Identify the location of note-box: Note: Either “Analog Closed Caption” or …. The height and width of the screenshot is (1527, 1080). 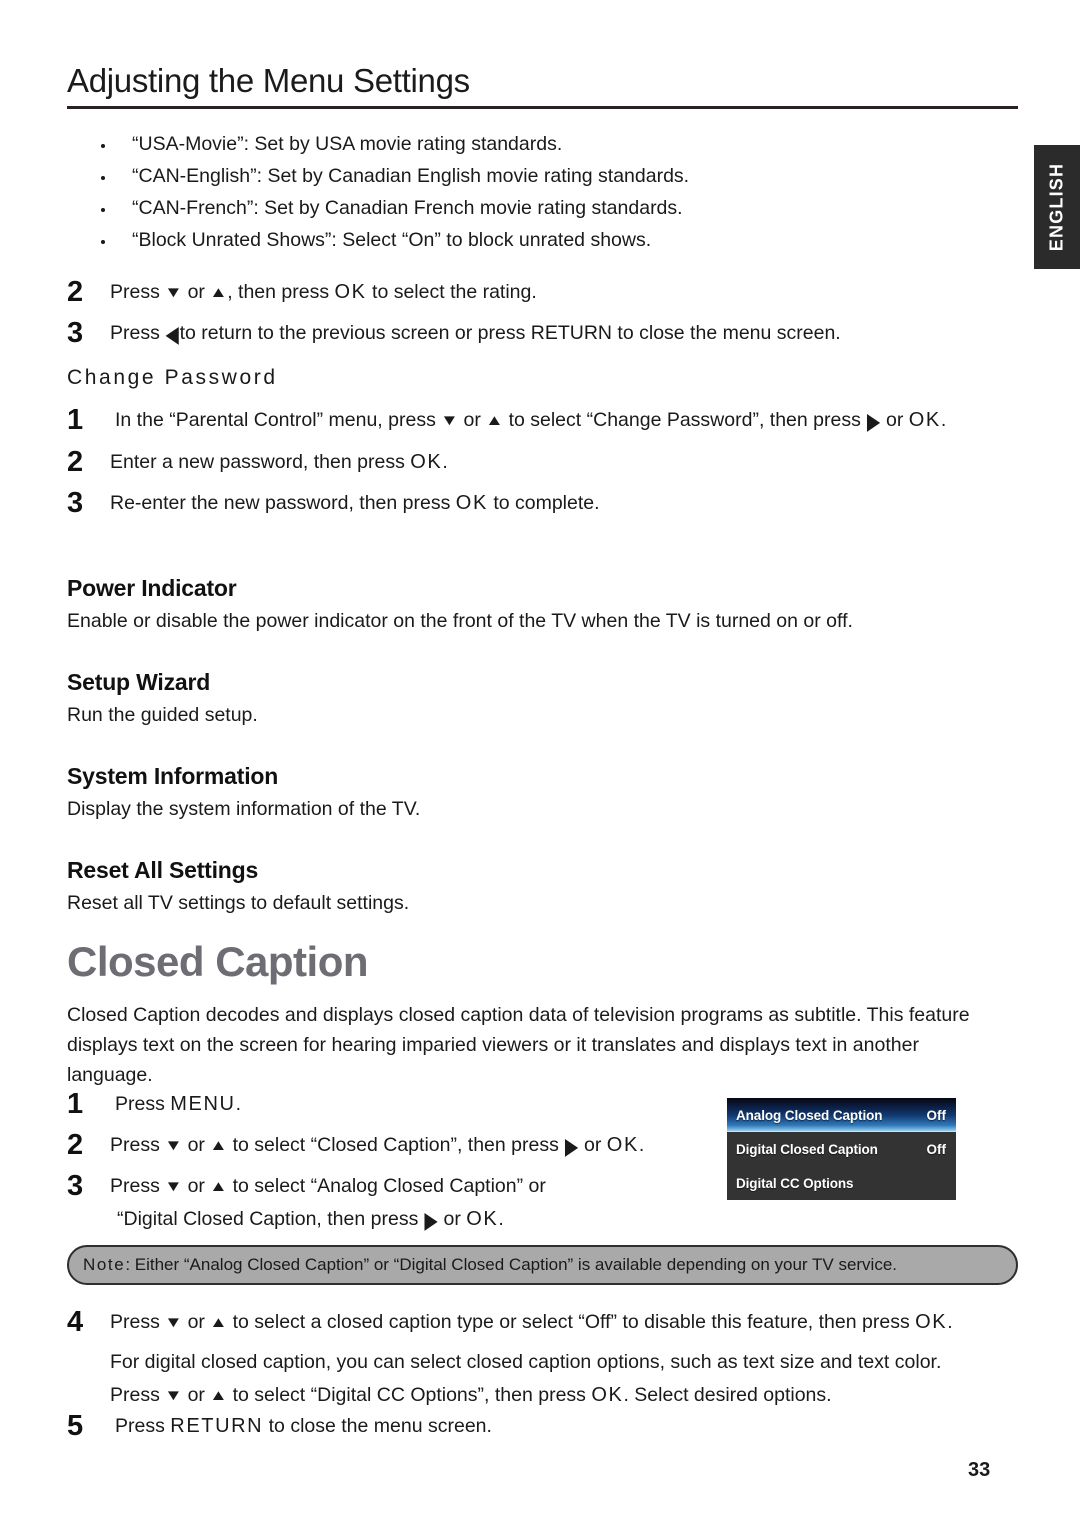
(542, 1265).